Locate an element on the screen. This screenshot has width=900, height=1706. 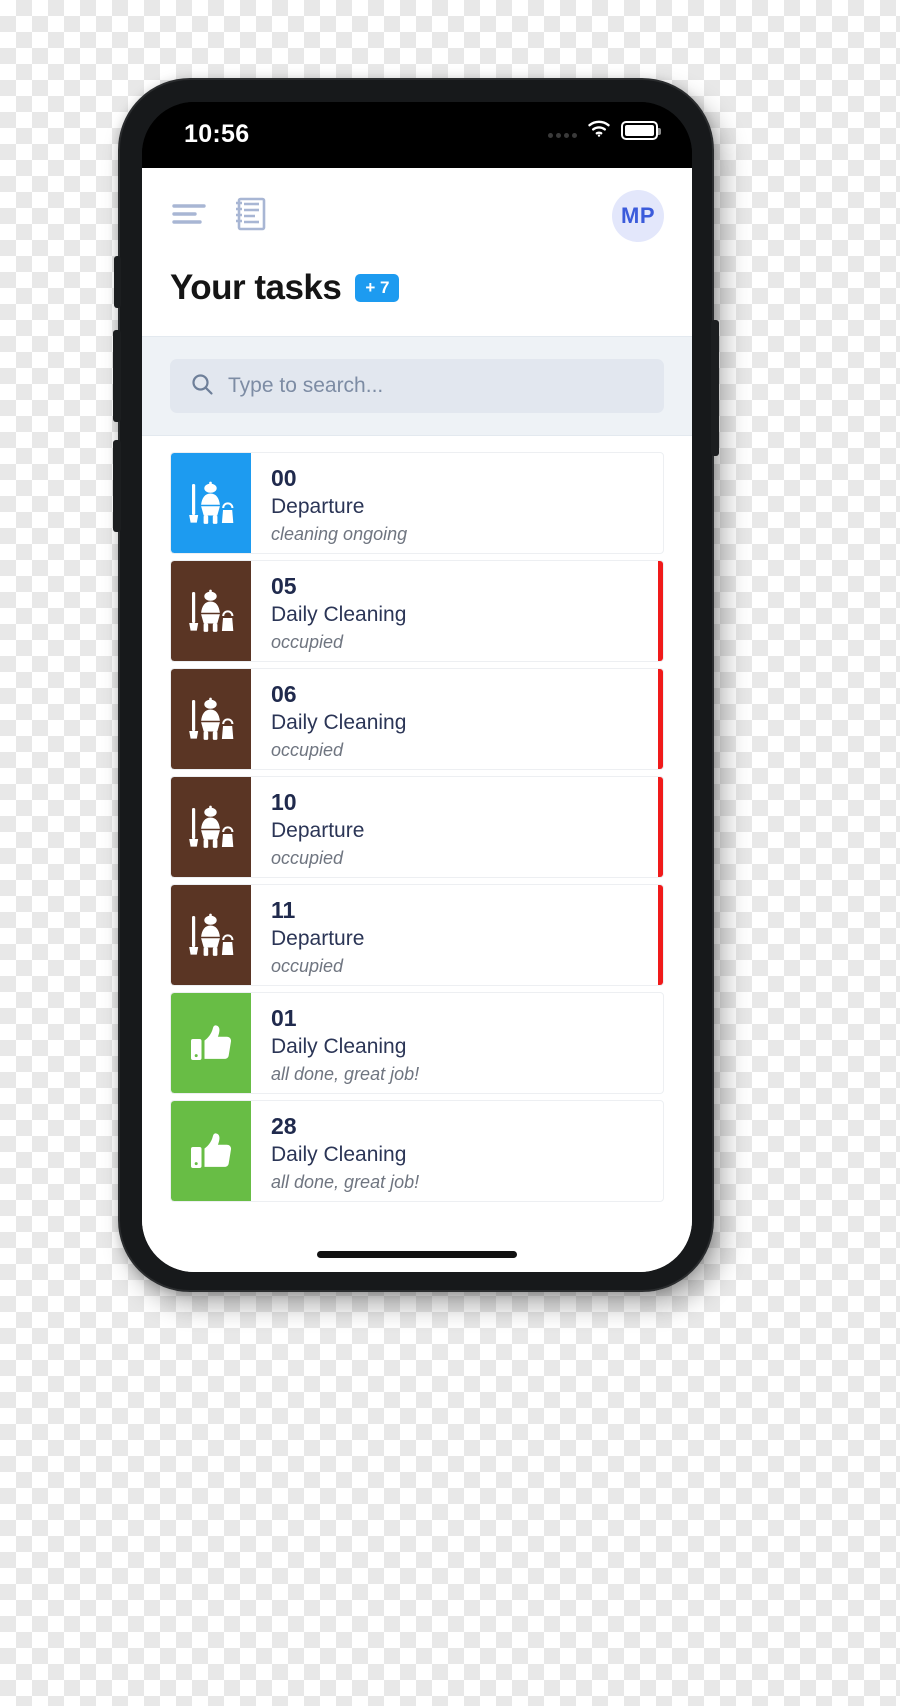
battery-full-icon is located at coordinates (641, 130).